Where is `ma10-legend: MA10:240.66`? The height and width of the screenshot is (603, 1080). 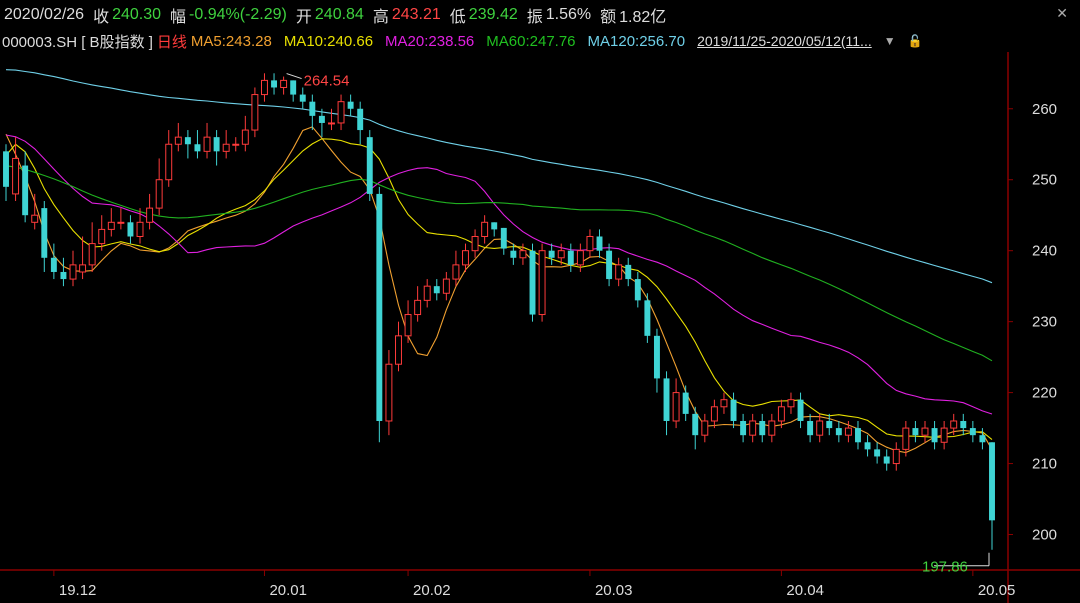 ma10-legend: MA10:240.66 is located at coordinates (328, 41).